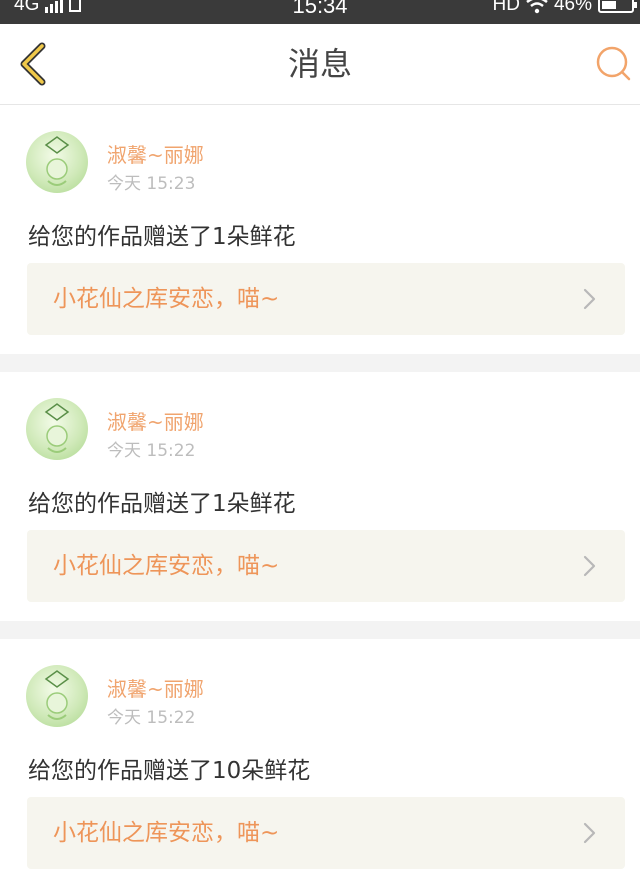 The height and width of the screenshot is (888, 640). Describe the element at coordinates (617, 6) in the screenshot. I see `battery-icon` at that location.